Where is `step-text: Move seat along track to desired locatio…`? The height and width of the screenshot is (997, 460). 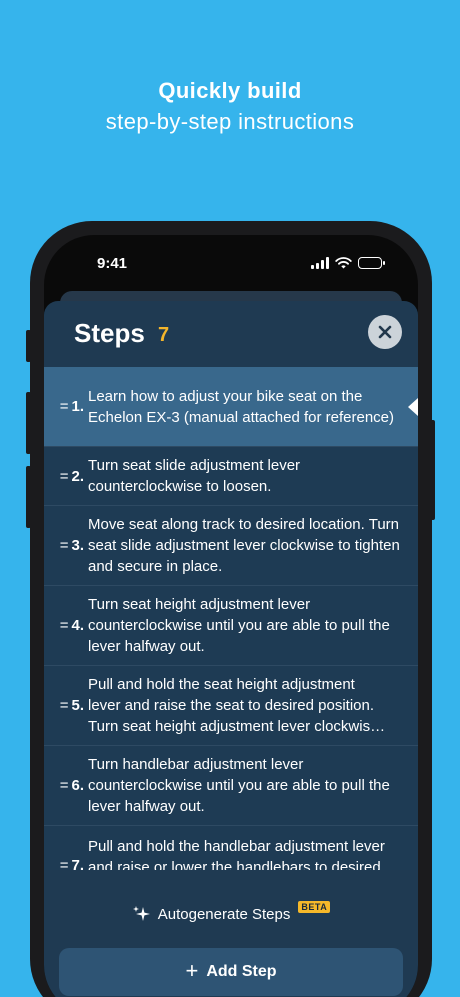 step-text: Move seat along track to desired locatio… is located at coordinates (244, 545).